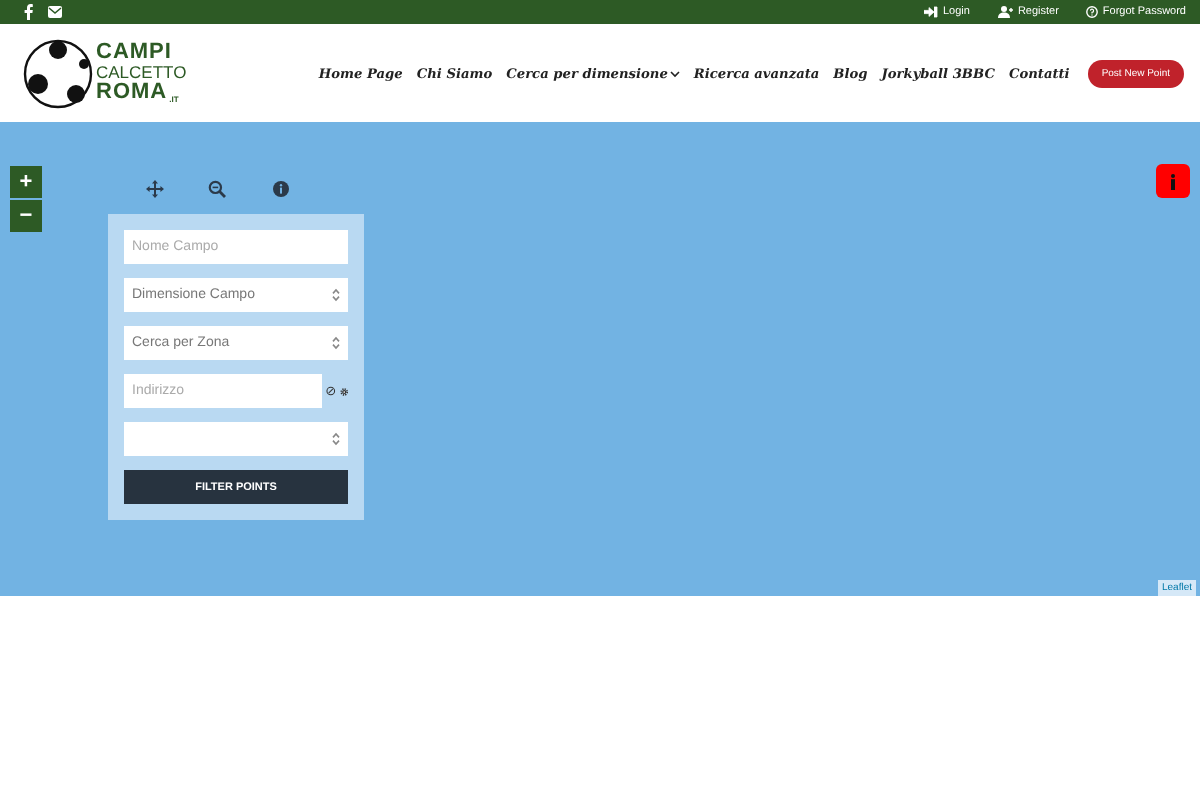 The image size is (1200, 800). What do you see at coordinates (141, 73) in the screenshot?
I see `logo-text: CALCETTO` at bounding box center [141, 73].